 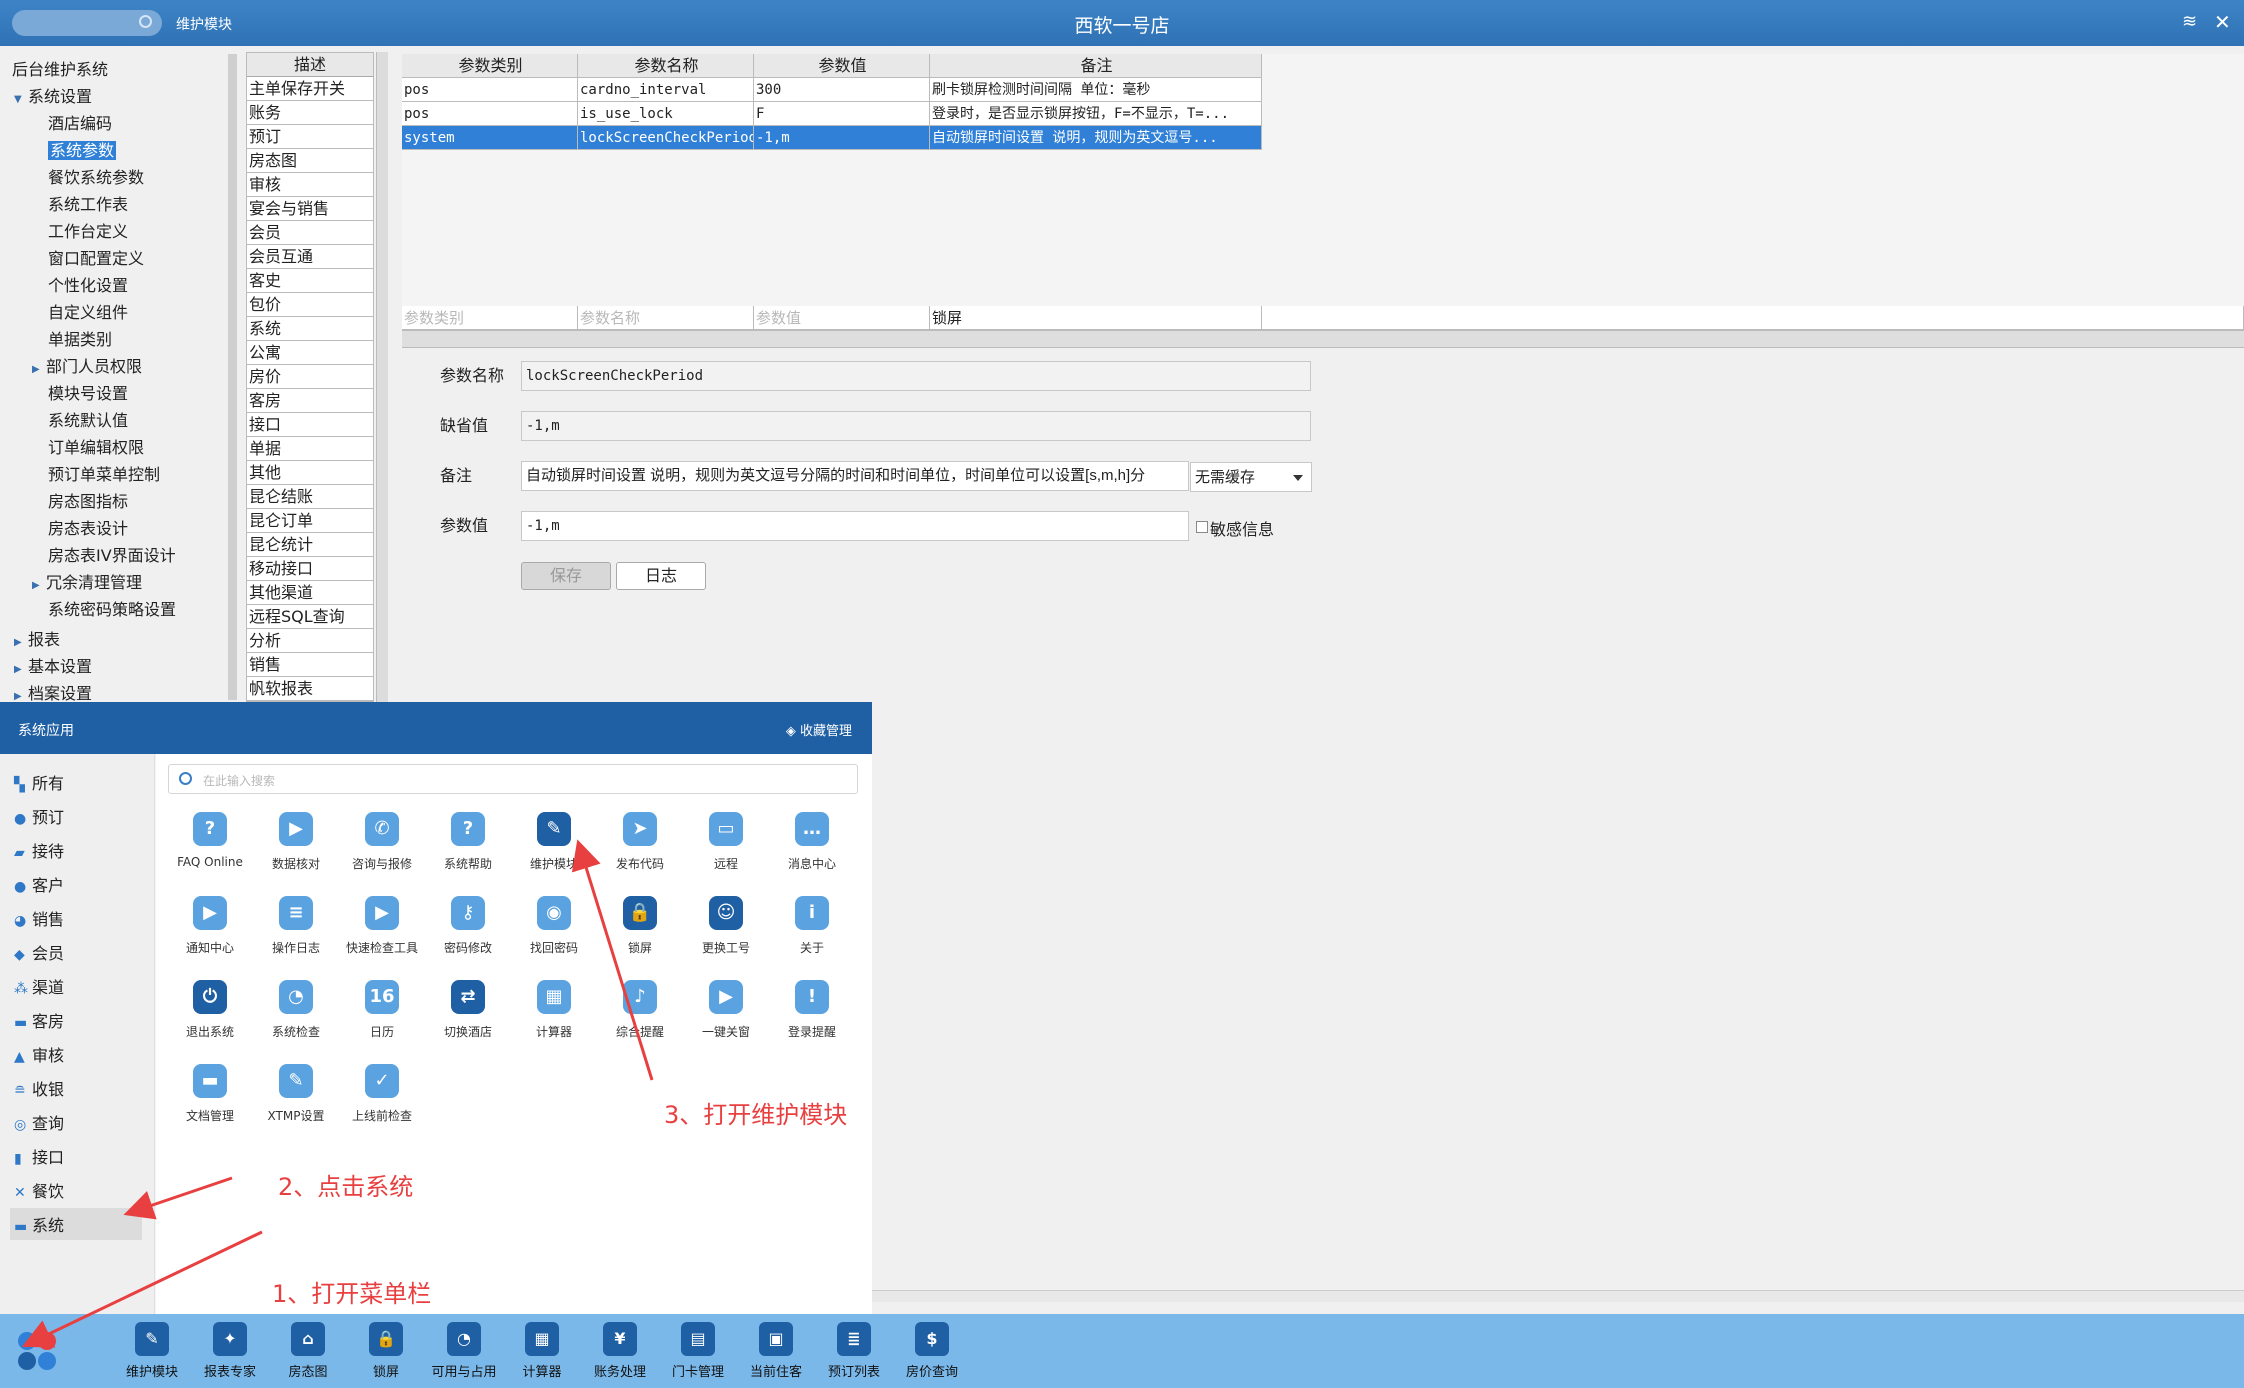 I want to click on annotation-step1: 1、打开菜单栏, so click(x=352, y=1294).